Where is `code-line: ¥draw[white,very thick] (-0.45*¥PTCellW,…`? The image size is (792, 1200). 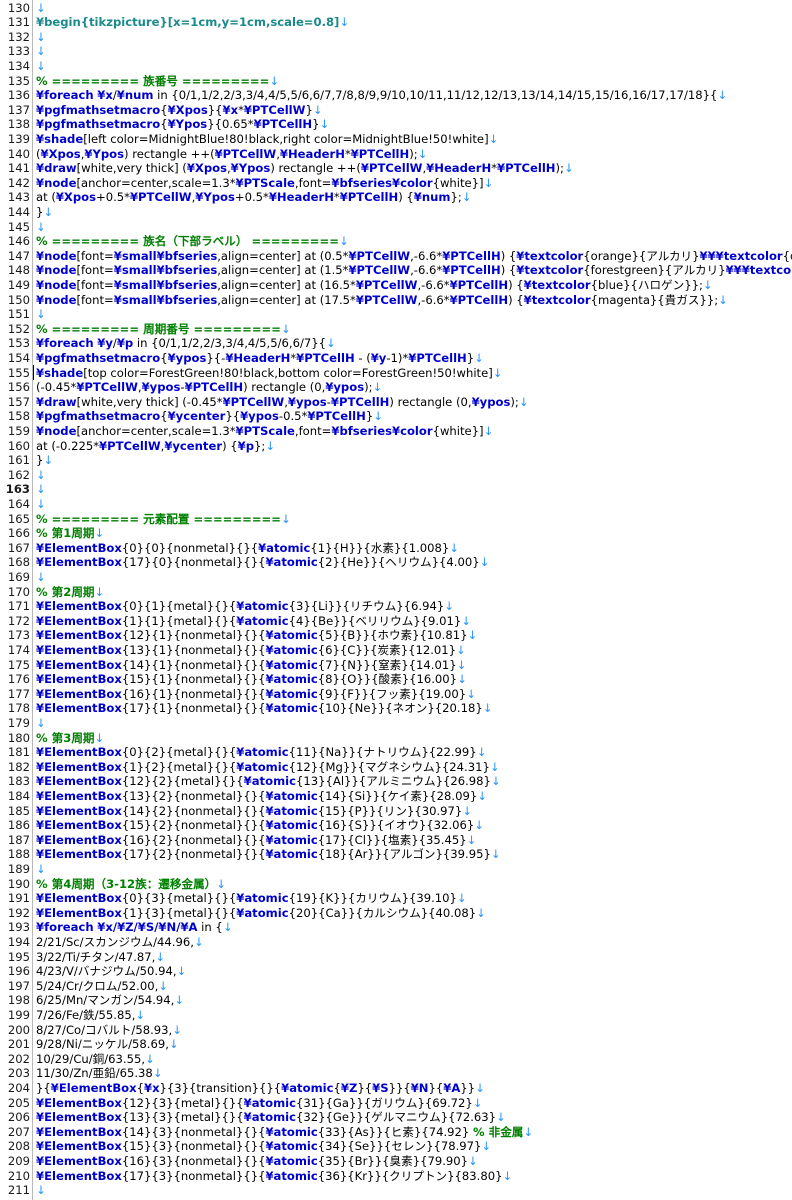 code-line: ¥draw[white,very thick] (-0.45*¥PTCellW,… is located at coordinates (412, 402).